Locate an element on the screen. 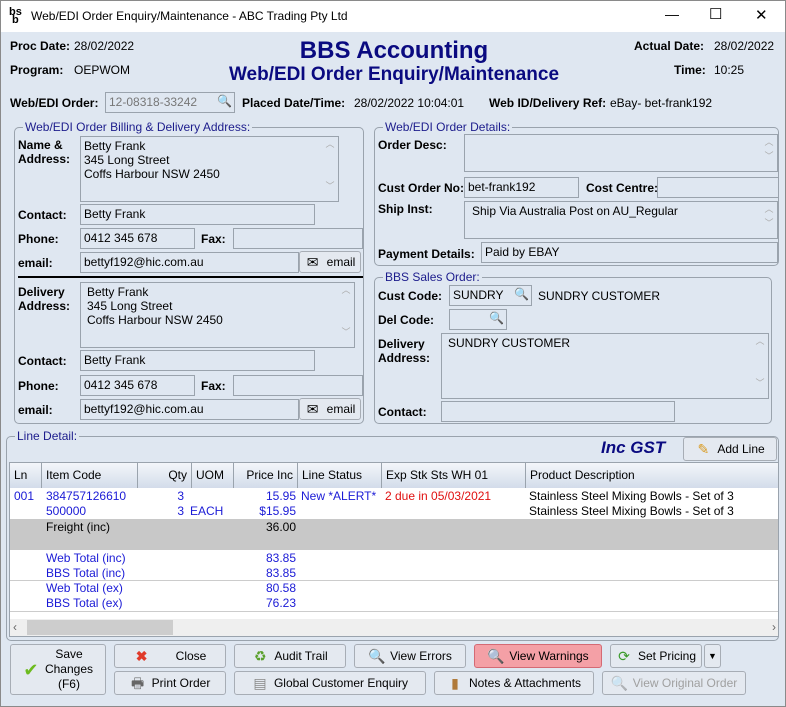 The width and height of the screenshot is (786, 707). cost-centre-field is located at coordinates (718, 187).